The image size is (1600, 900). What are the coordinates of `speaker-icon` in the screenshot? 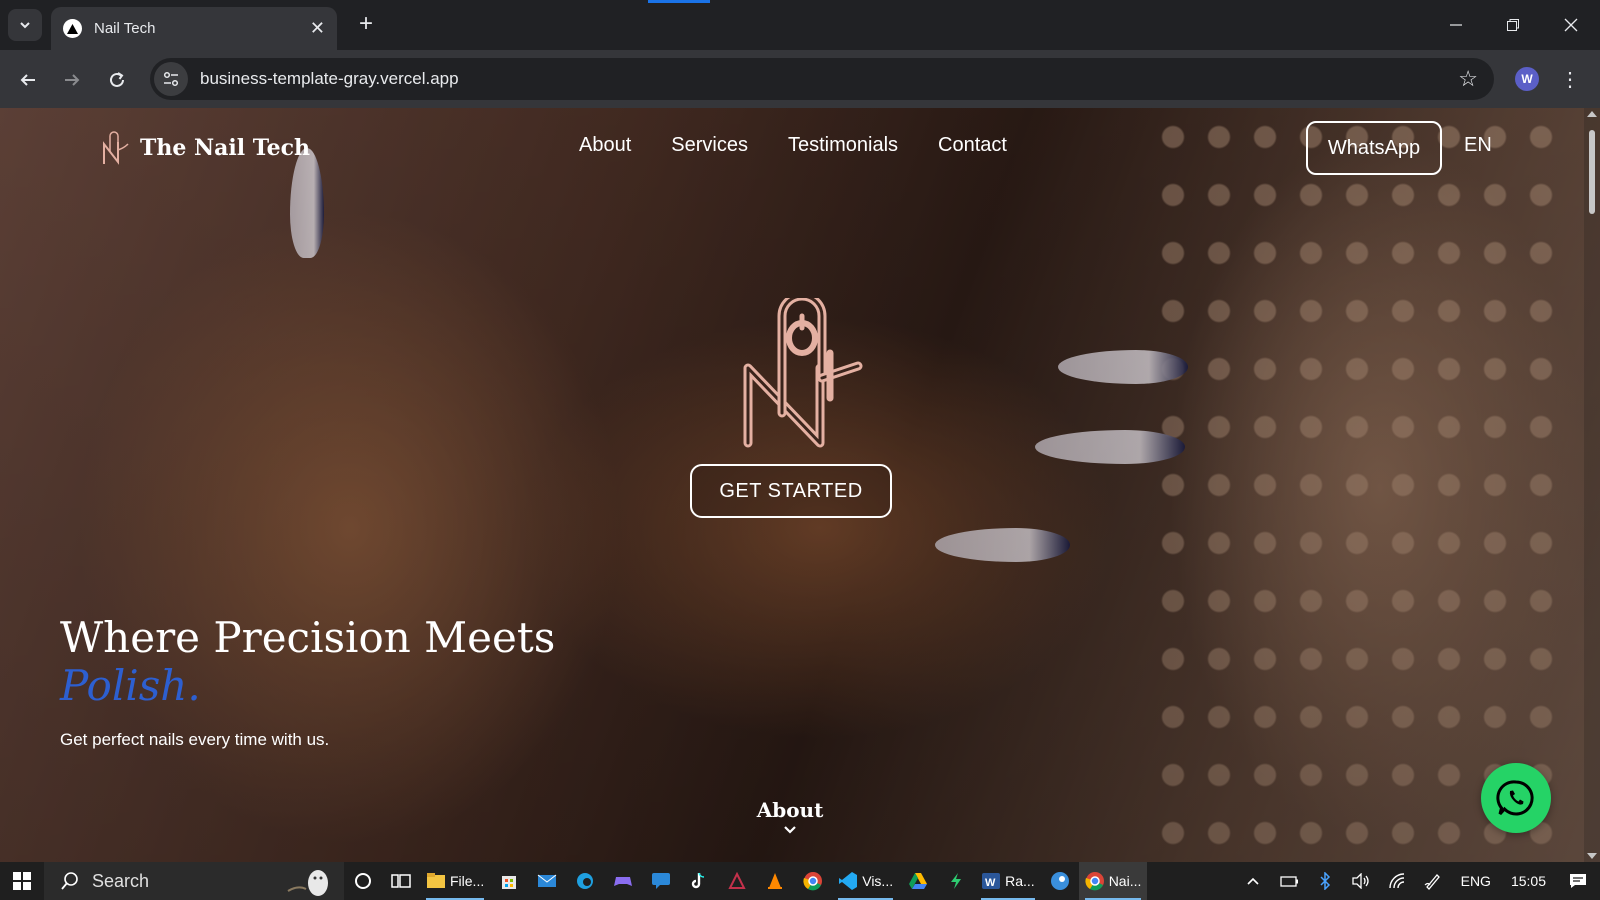 It's located at (1360, 881).